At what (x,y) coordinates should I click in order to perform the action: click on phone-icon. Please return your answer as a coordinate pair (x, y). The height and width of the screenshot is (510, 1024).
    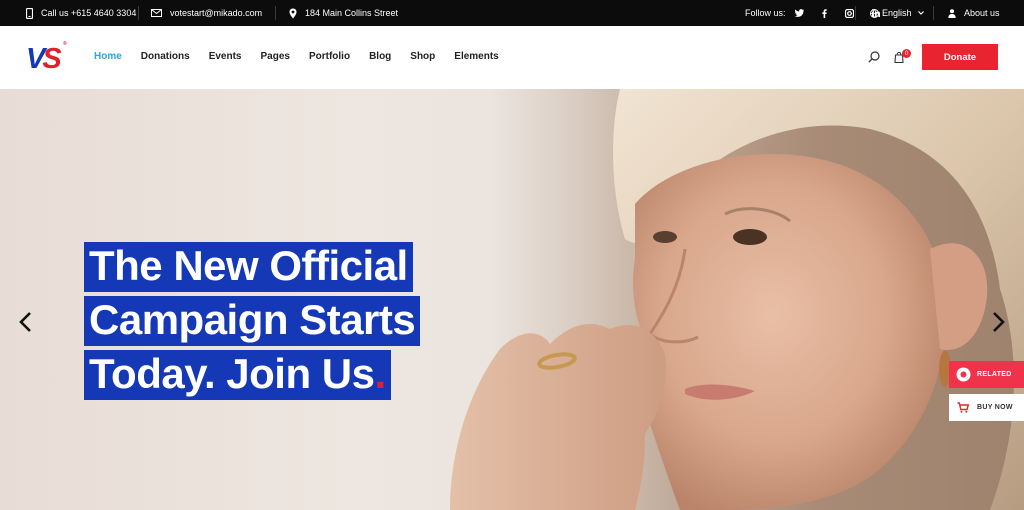
    Looking at the image, I should click on (29, 13).